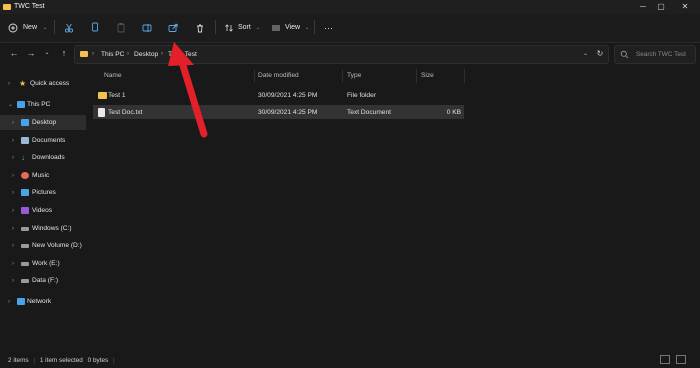  What do you see at coordinates (25, 210) in the screenshot?
I see `videos-icon` at bounding box center [25, 210].